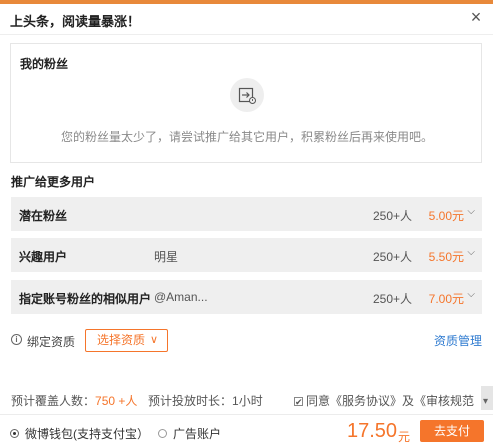 Image resolution: width=493 pixels, height=447 pixels. I want to click on chevron-down-icon: ∨, so click(153, 340).